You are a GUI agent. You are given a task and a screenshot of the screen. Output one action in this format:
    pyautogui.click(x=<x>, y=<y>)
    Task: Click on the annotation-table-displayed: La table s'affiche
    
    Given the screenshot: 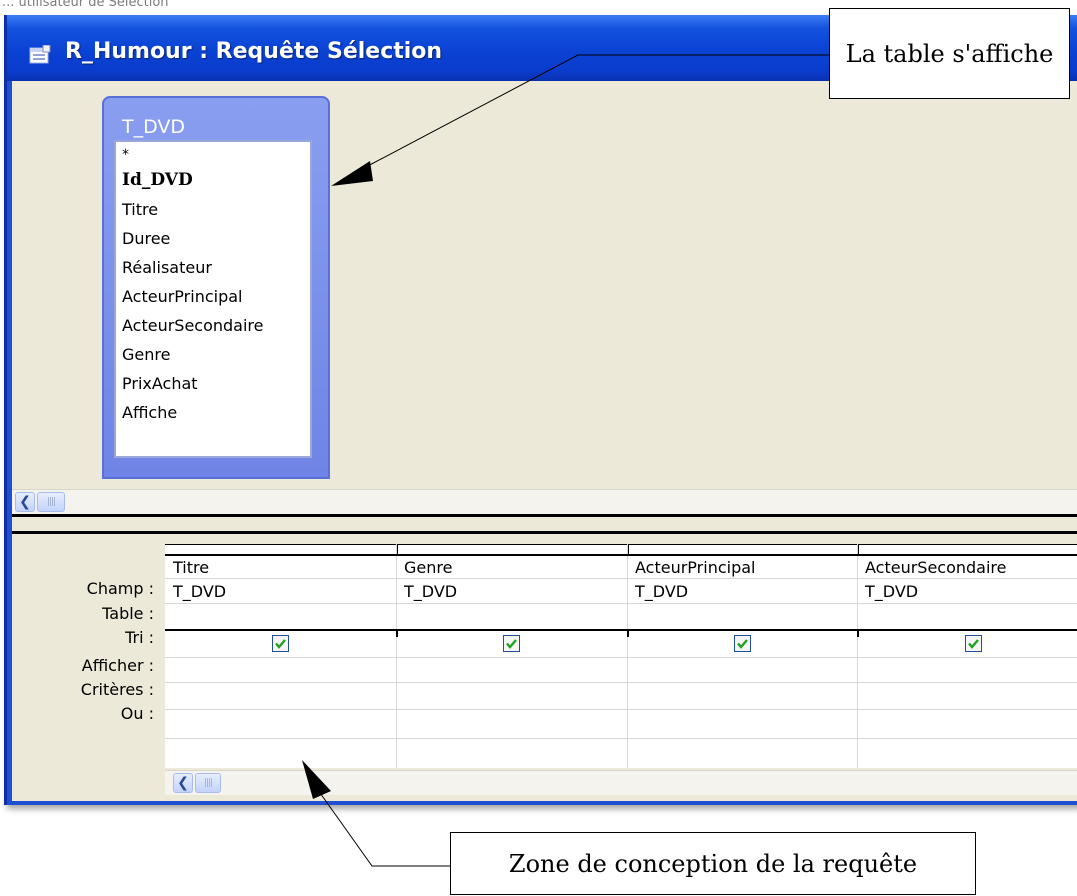 What is the action you would take?
    pyautogui.click(x=949, y=53)
    